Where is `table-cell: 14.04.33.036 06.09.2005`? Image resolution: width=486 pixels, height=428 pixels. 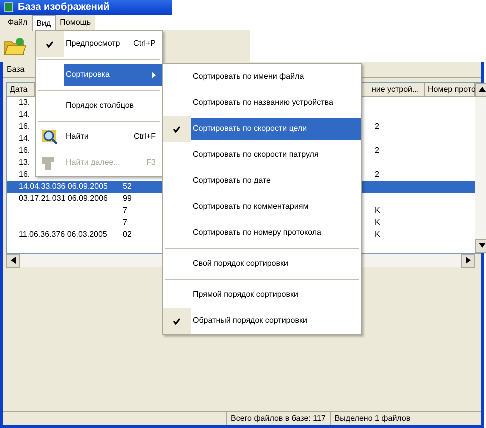 table-cell: 14.04.33.036 06.09.2005 is located at coordinates (63, 186).